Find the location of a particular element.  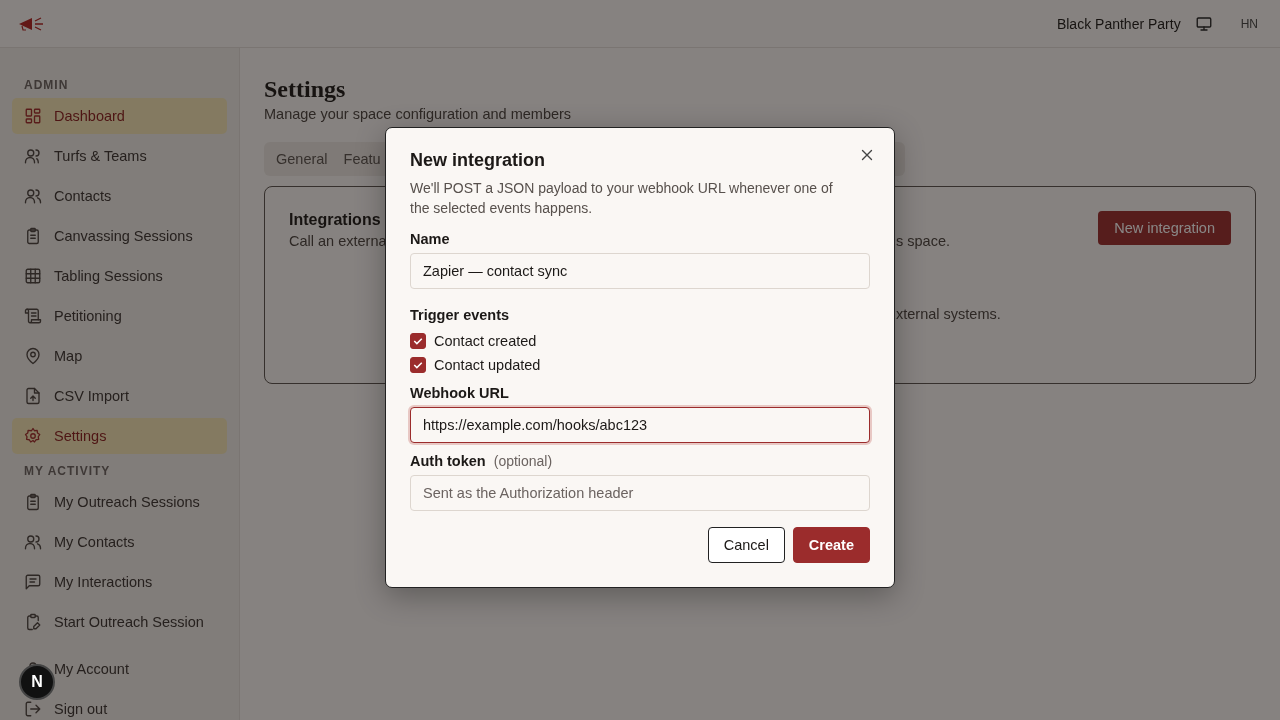

optional-hint: (optional) is located at coordinates (523, 461).